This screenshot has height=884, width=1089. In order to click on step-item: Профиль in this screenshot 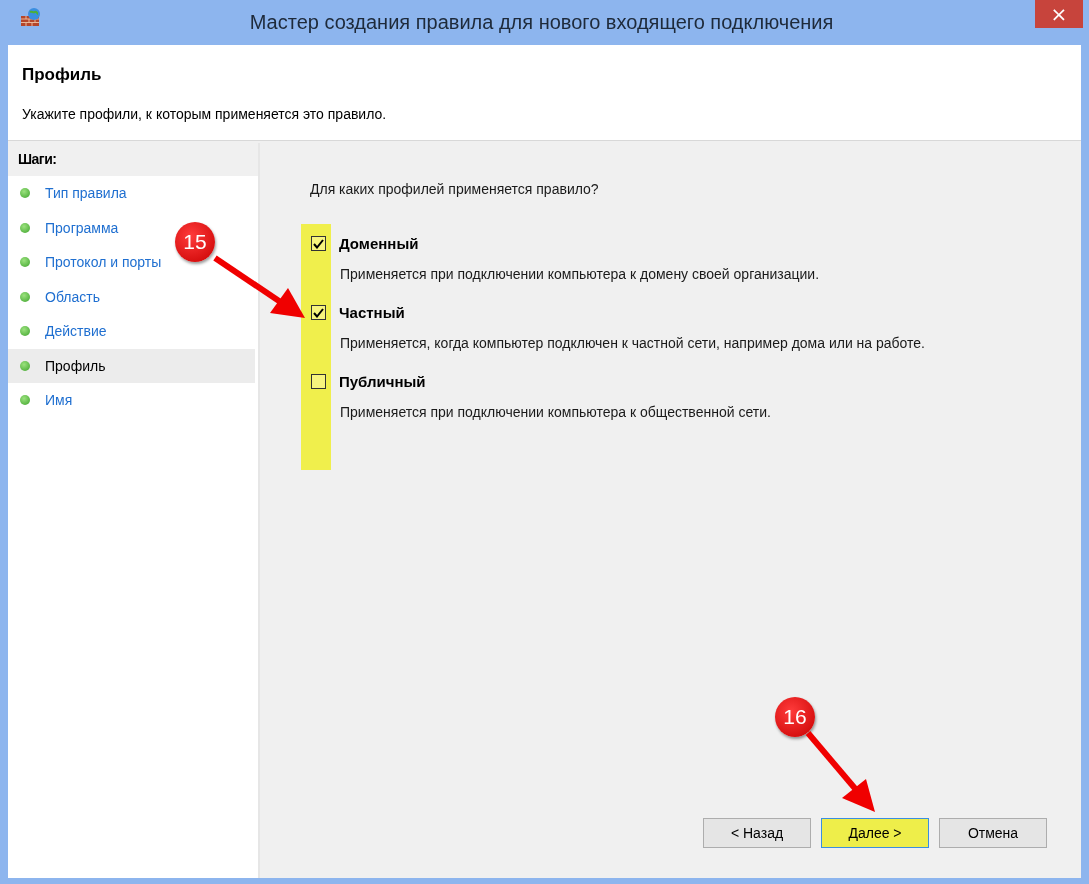, I will do `click(131, 365)`.